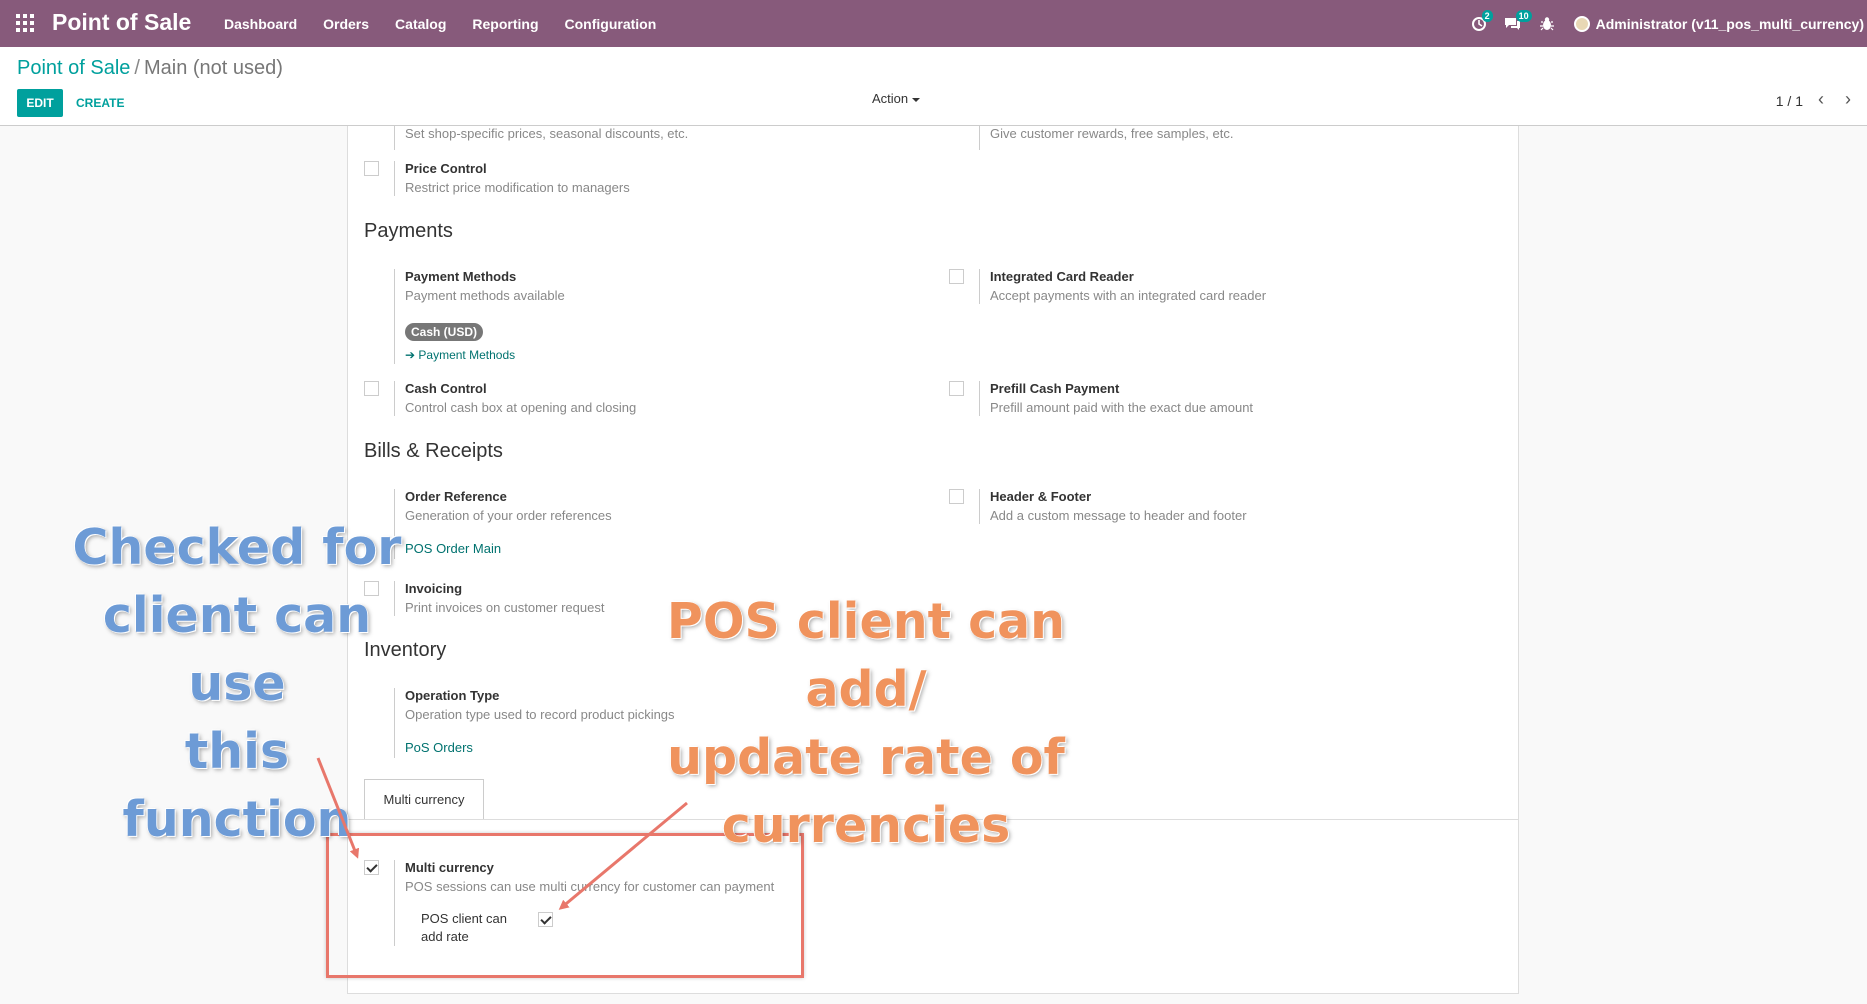  What do you see at coordinates (517, 187) in the screenshot?
I see `setting-desc: Restrict price modification to managers` at bounding box center [517, 187].